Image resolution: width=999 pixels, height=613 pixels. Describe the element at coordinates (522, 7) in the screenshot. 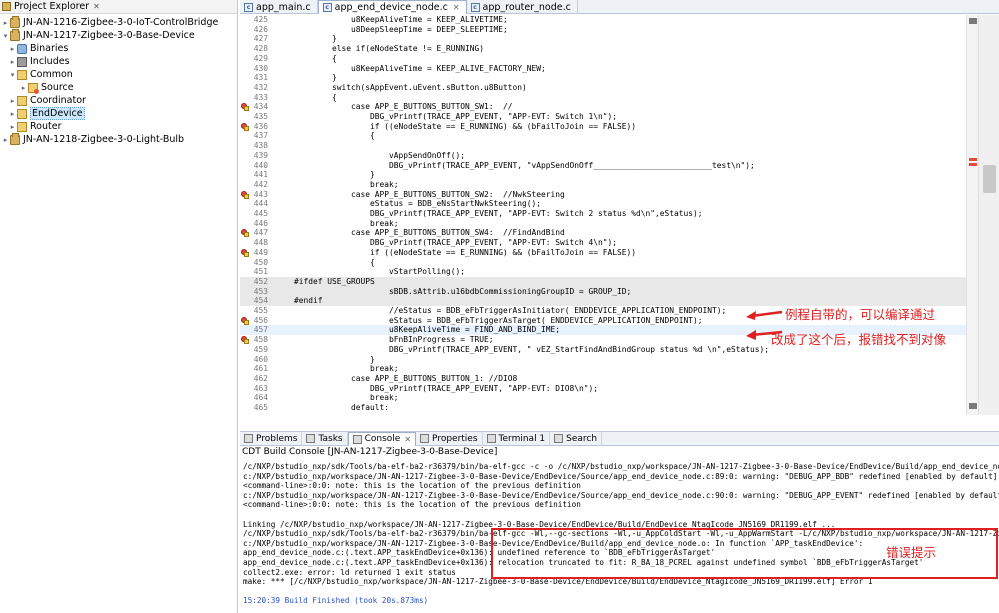

I see `editor-tab: c app_router_node.c` at that location.